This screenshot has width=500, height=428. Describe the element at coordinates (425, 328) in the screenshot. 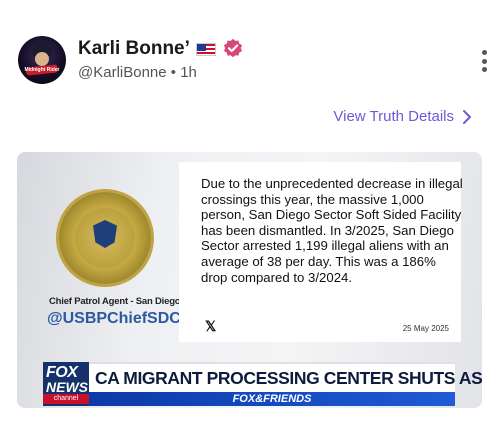

I see `tweet-date: 25 May 2025` at that location.